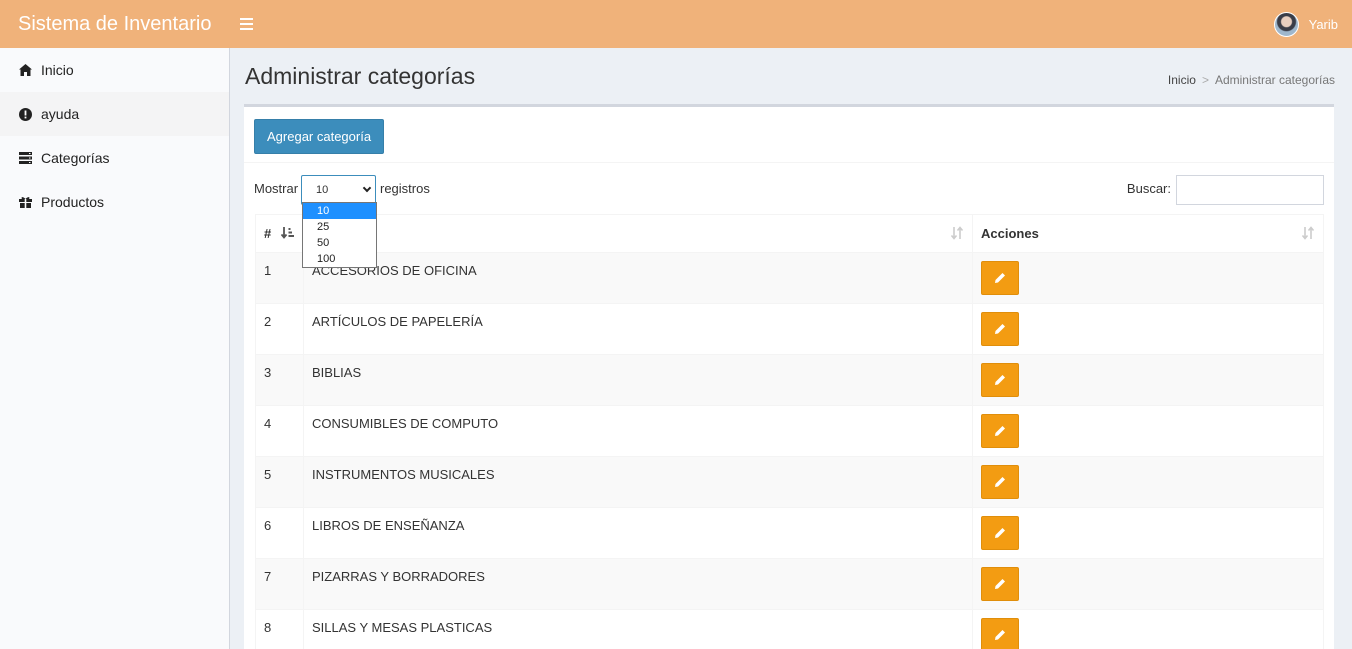 Image resolution: width=1352 pixels, height=649 pixels. What do you see at coordinates (250, 24) in the screenshot?
I see `sidebar-toggle-icon` at bounding box center [250, 24].